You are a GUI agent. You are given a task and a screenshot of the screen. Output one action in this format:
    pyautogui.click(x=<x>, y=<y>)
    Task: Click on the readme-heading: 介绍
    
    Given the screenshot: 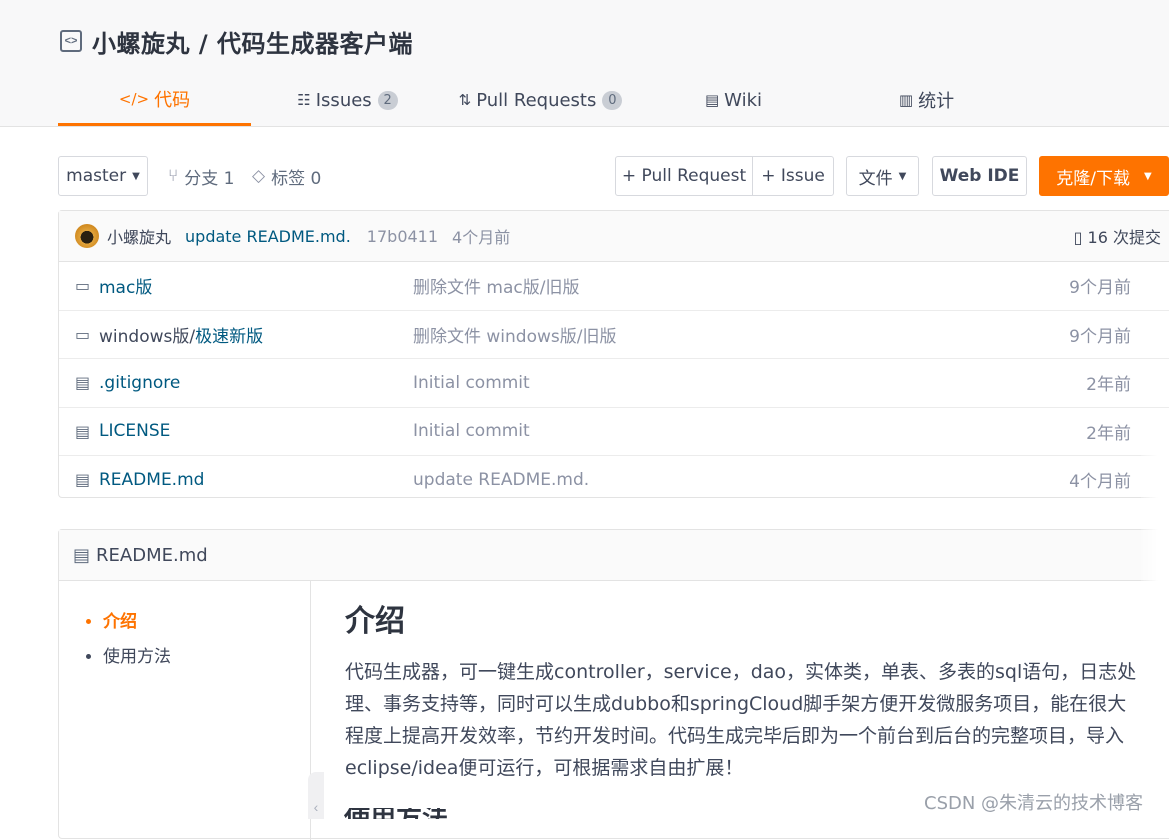 What is the action you would take?
    pyautogui.click(x=375, y=621)
    